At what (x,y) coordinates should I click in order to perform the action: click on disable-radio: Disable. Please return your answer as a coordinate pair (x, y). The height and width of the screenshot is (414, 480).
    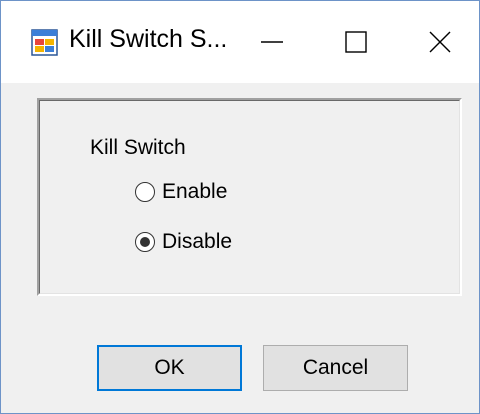
    Looking at the image, I should click on (183, 242).